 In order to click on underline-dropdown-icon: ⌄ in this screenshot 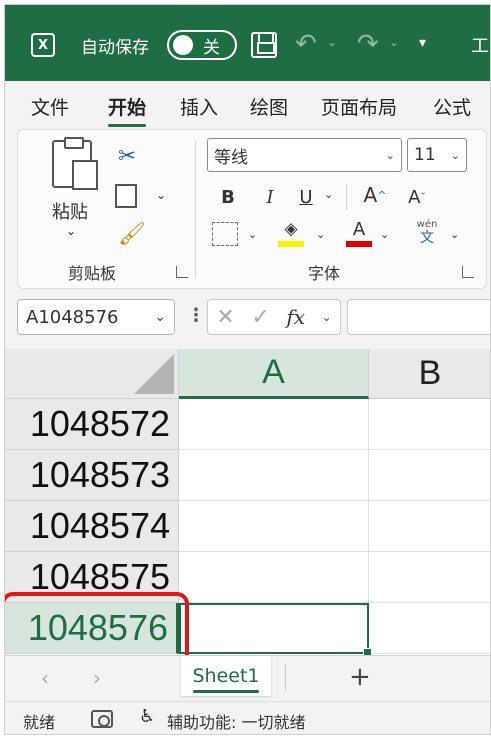, I will do `click(328, 194)`.